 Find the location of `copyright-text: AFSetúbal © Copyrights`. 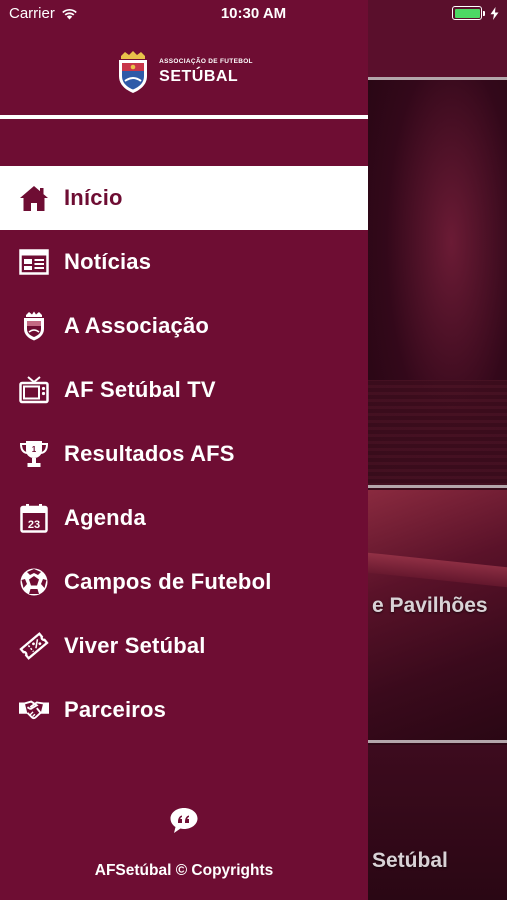

copyright-text: AFSetúbal © Copyrights is located at coordinates (184, 870).